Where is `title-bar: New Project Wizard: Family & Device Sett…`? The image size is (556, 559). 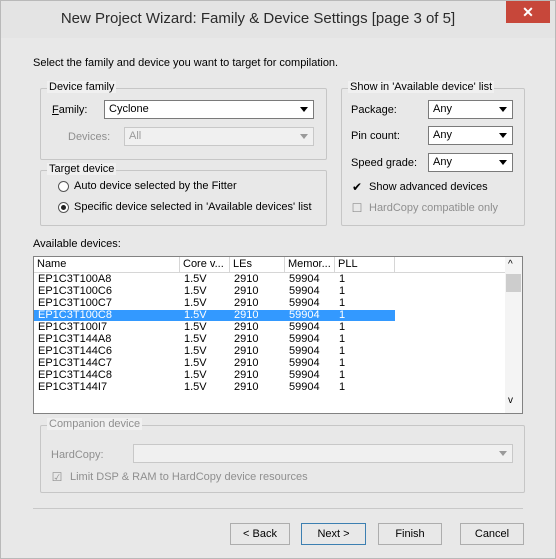 title-bar: New Project Wizard: Family & Device Sett… is located at coordinates (278, 19).